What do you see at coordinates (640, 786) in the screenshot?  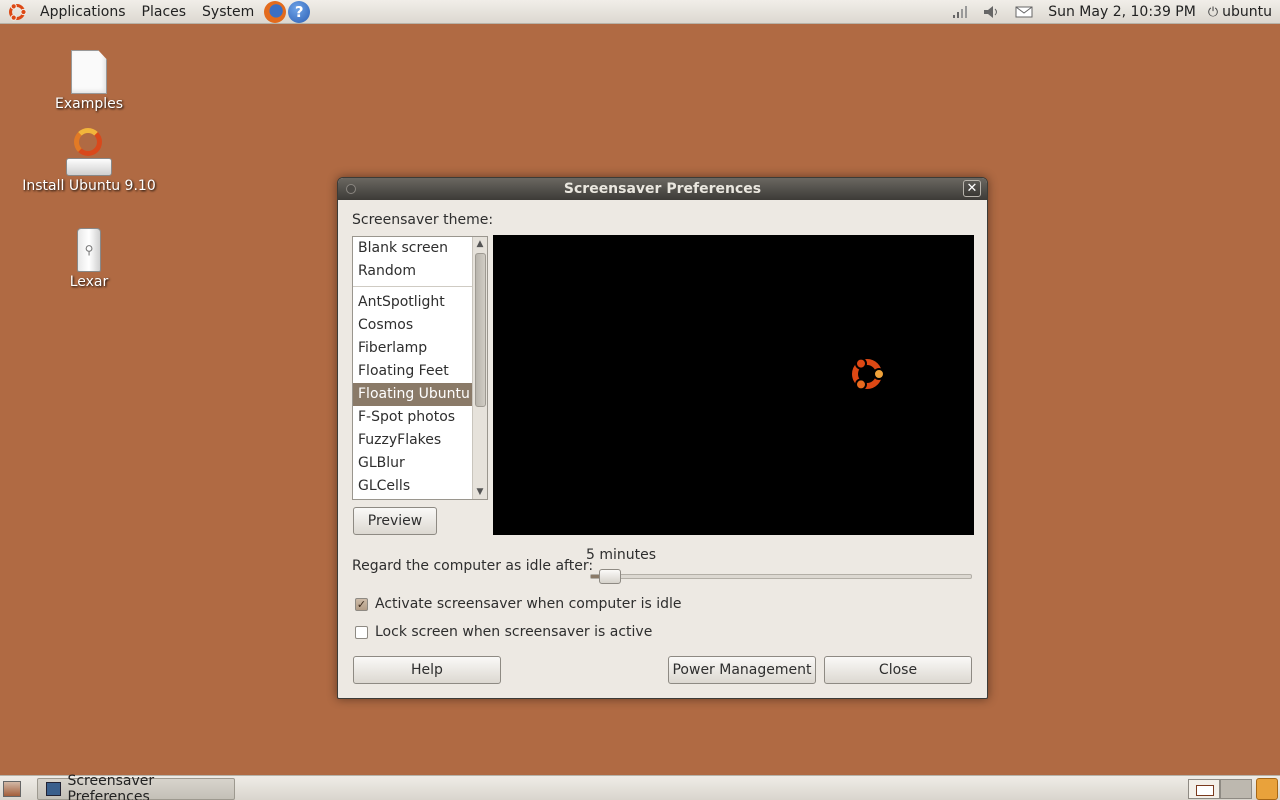 I see `bottom-panel: Screensaver Preferences` at bounding box center [640, 786].